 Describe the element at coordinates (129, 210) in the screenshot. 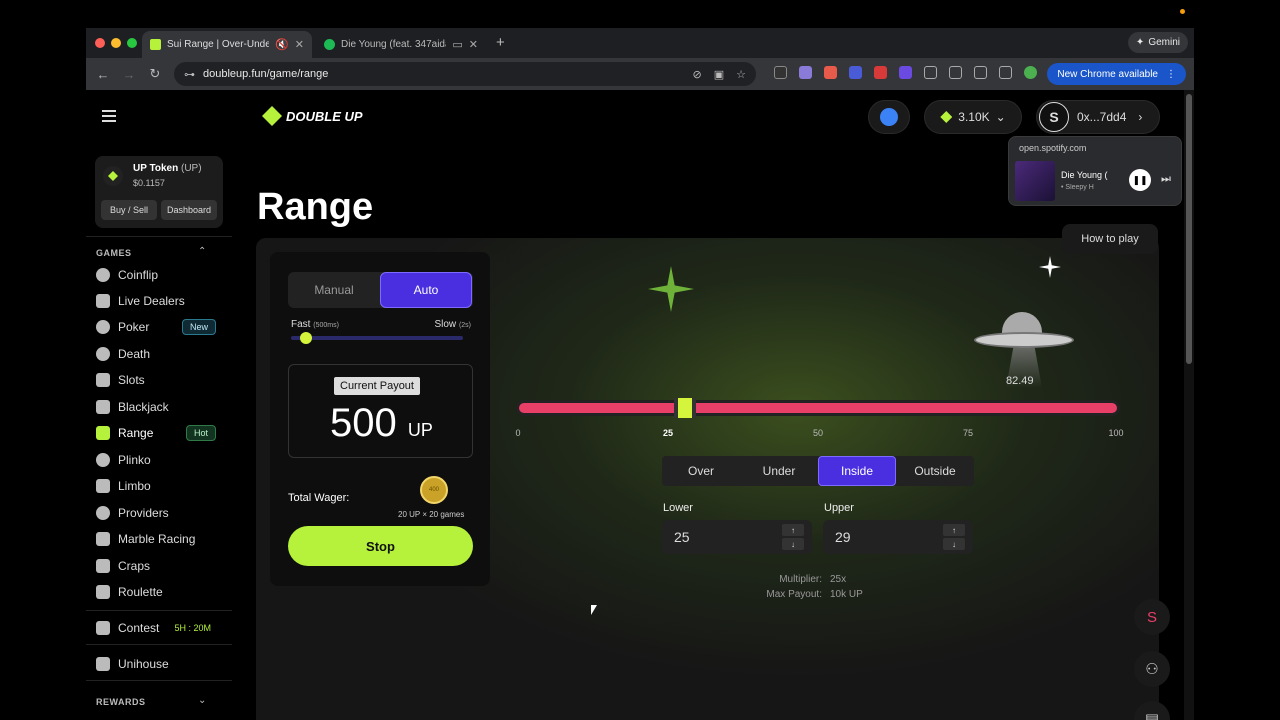

I see `buy-sell-button: Buy / Sell` at that location.